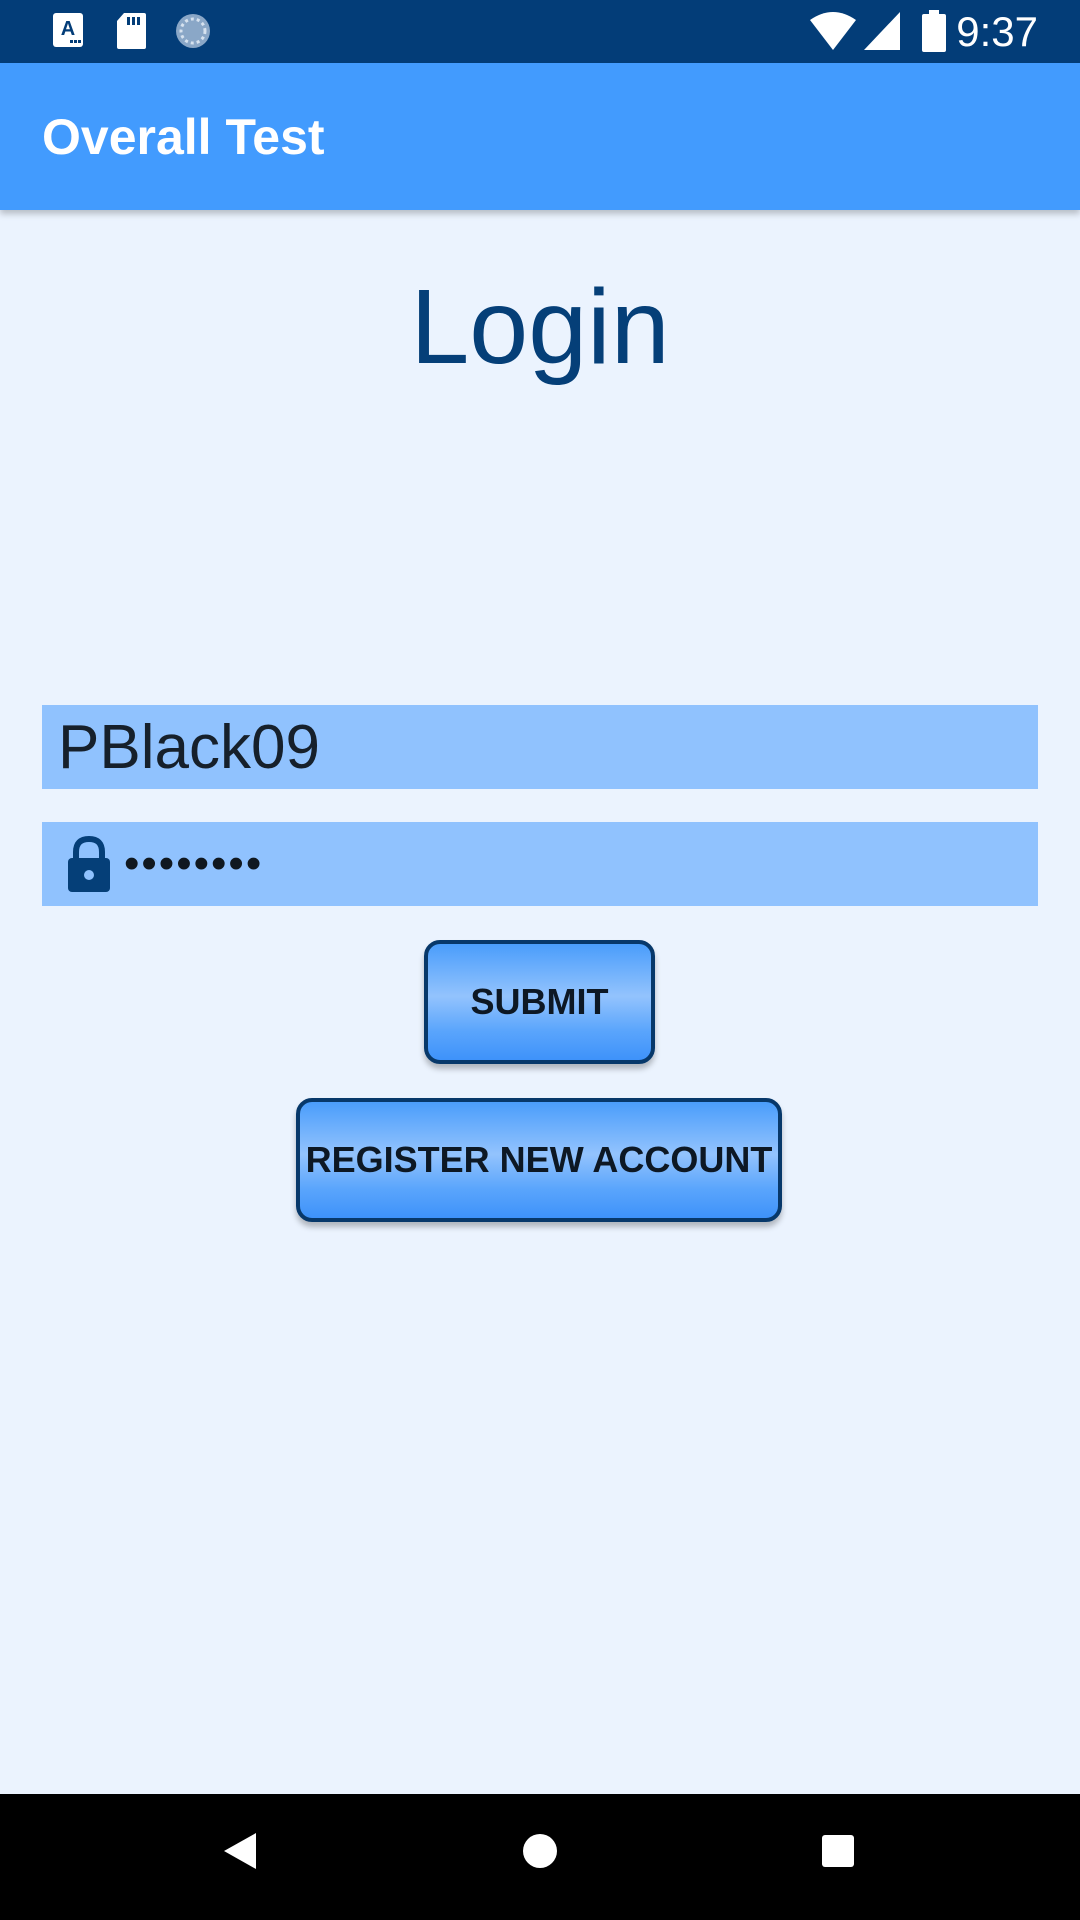  What do you see at coordinates (838, 1851) in the screenshot?
I see `recents-icon` at bounding box center [838, 1851].